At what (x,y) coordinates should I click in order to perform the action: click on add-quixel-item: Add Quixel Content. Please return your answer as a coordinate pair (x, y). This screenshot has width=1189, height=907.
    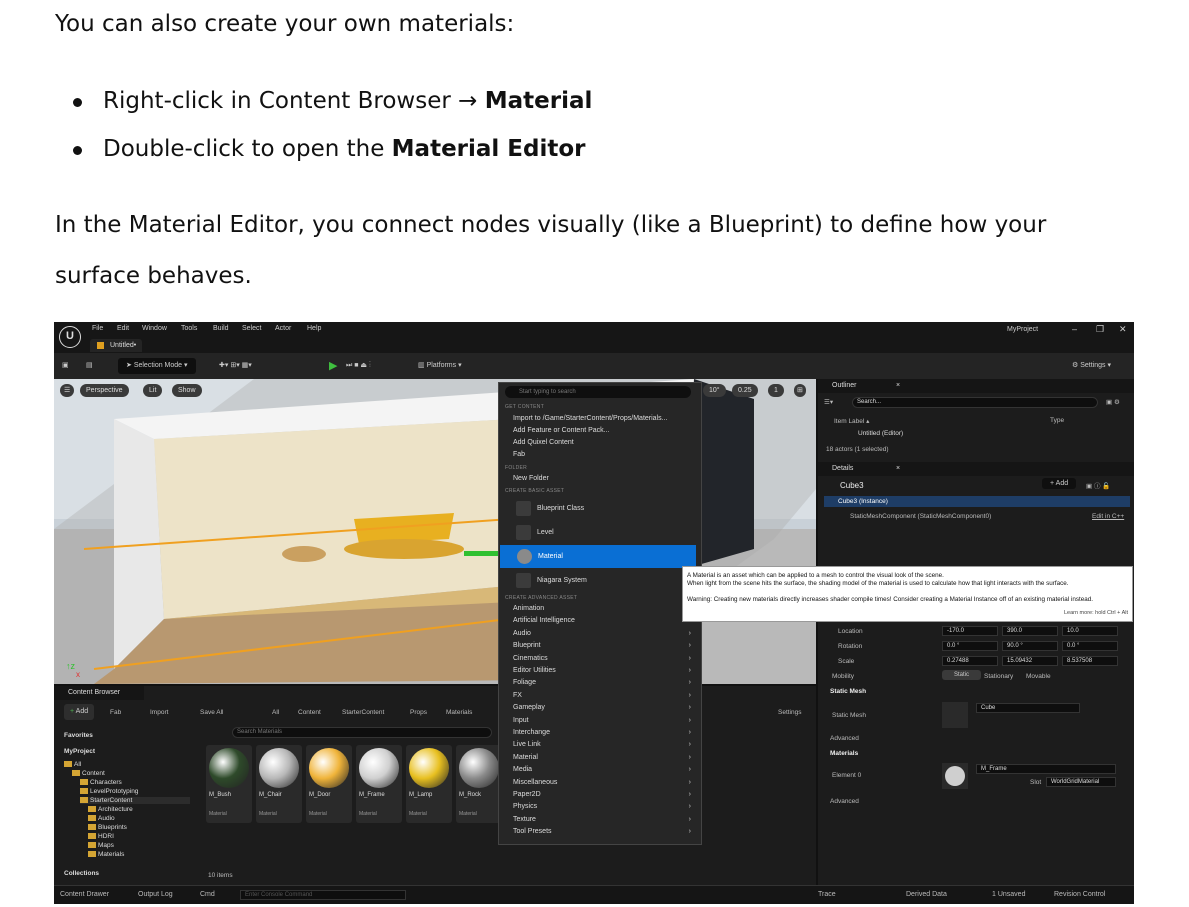
    Looking at the image, I should click on (543, 442).